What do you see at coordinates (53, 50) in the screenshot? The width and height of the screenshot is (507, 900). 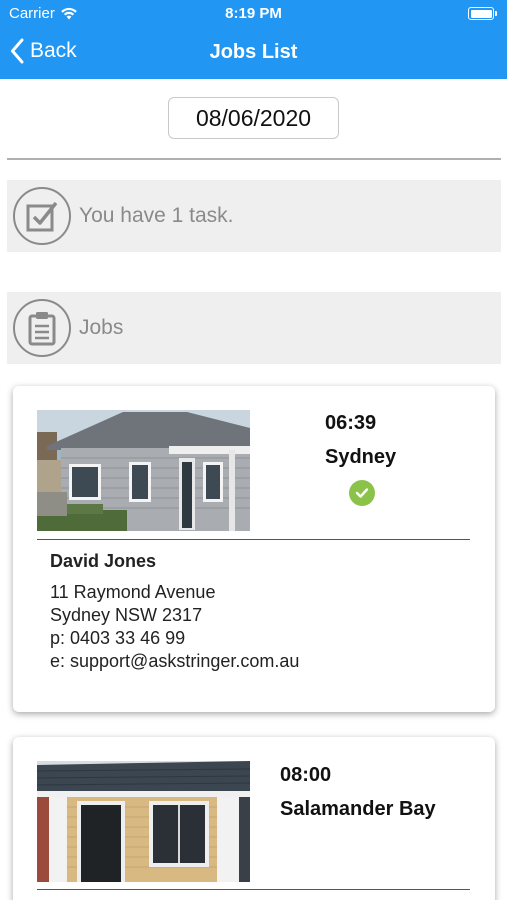 I see `back-label: Back` at bounding box center [53, 50].